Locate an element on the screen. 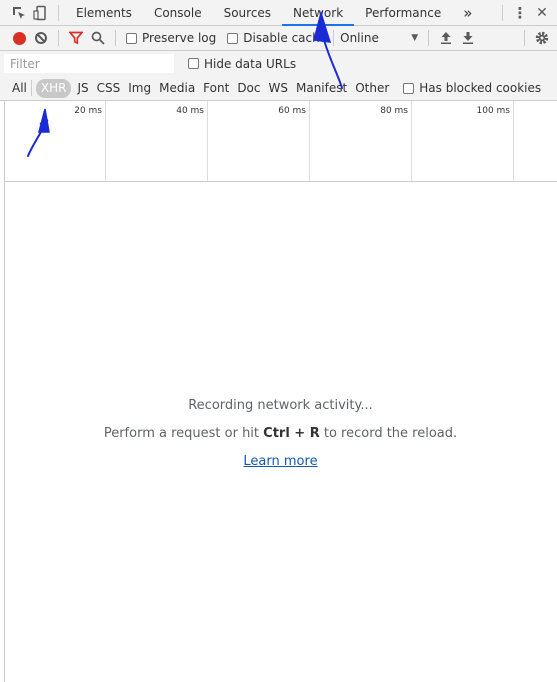 The image size is (557, 682). record-icon is located at coordinates (19, 38).